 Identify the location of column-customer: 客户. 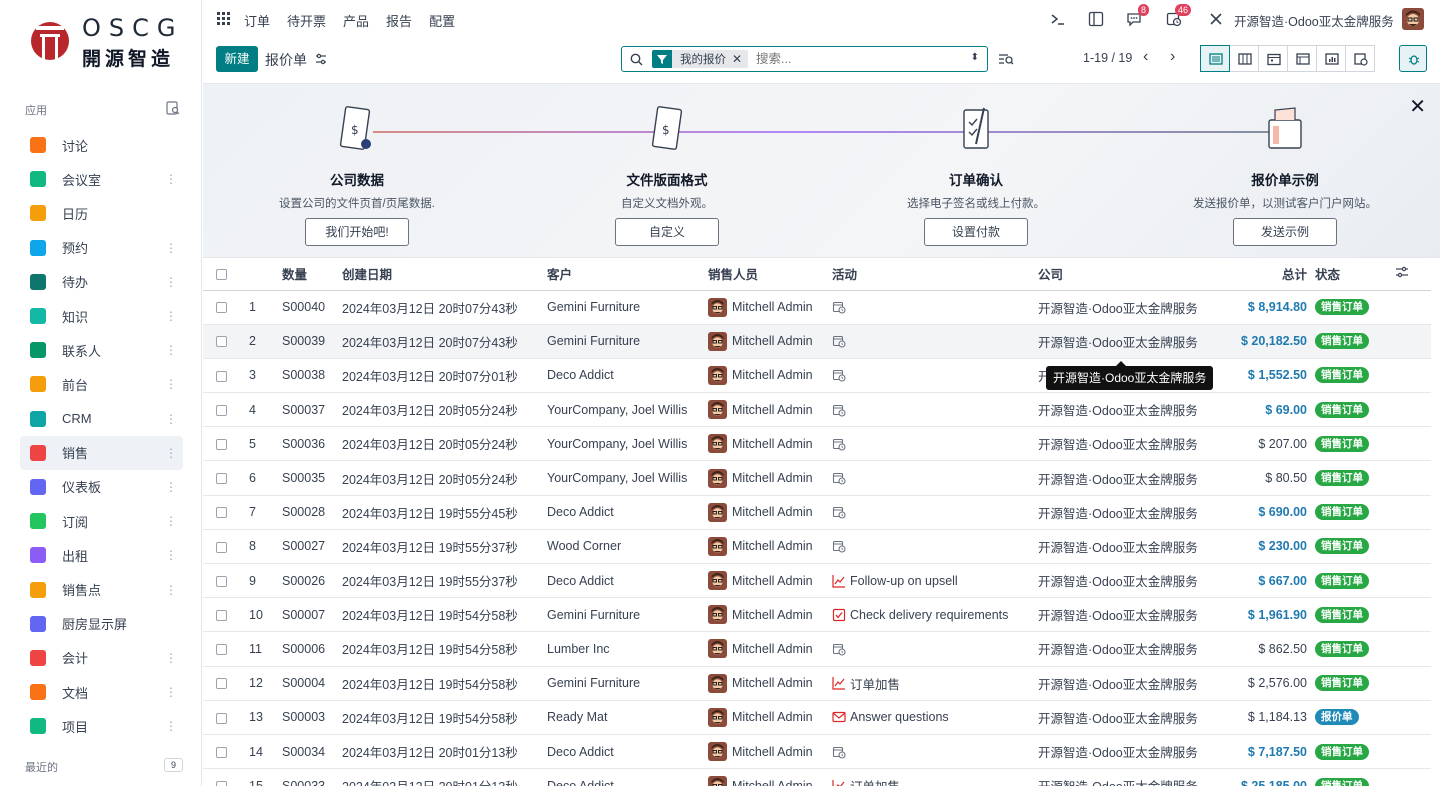
(627, 274).